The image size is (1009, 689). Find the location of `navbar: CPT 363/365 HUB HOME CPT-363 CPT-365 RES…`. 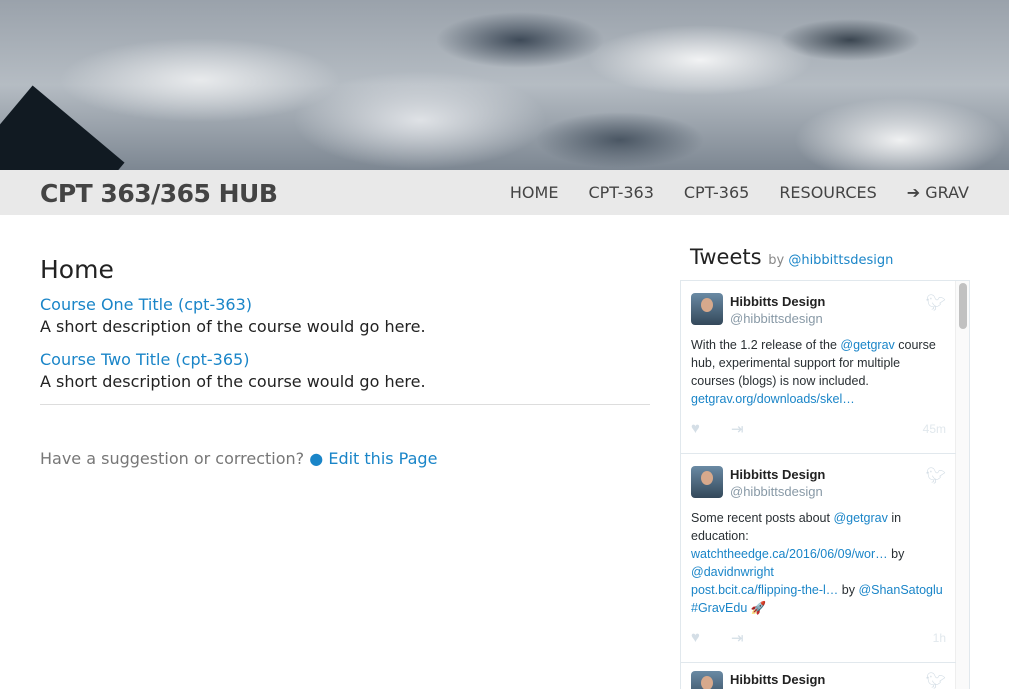

navbar: CPT 363/365 HUB HOME CPT-363 CPT-365 RES… is located at coordinates (504, 192).